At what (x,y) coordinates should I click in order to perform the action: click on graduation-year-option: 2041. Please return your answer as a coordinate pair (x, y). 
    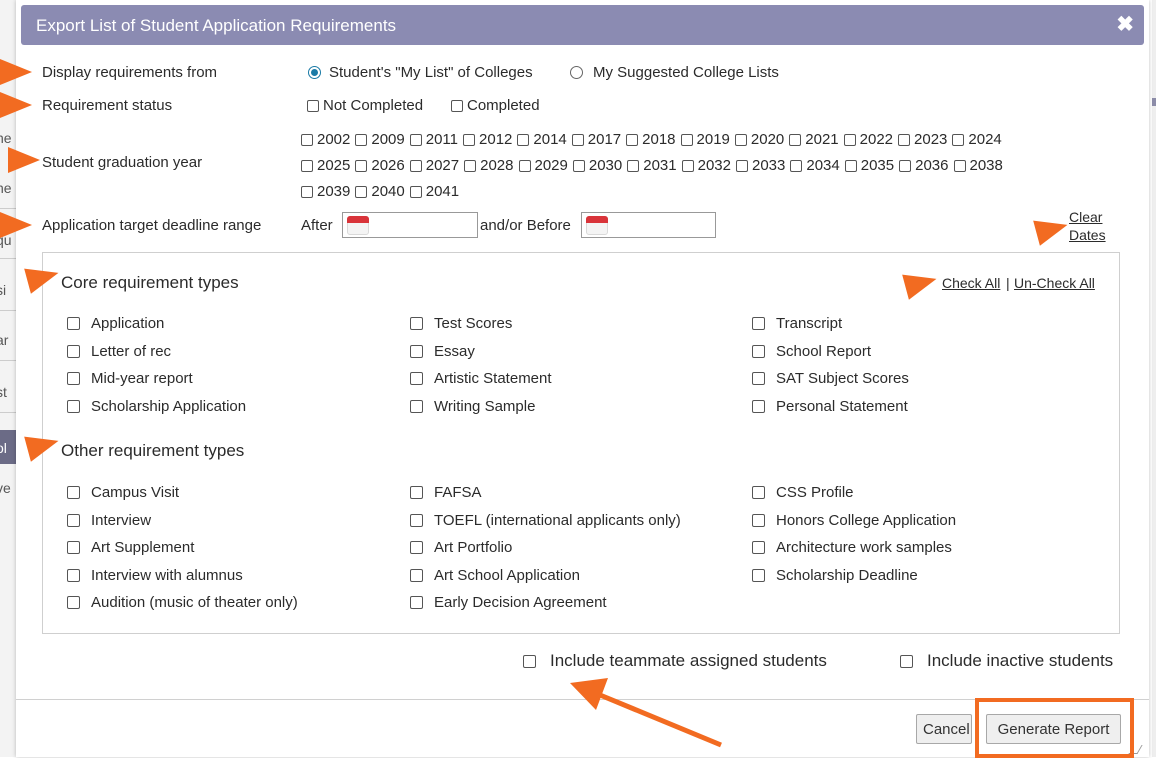
    Looking at the image, I should click on (434, 192).